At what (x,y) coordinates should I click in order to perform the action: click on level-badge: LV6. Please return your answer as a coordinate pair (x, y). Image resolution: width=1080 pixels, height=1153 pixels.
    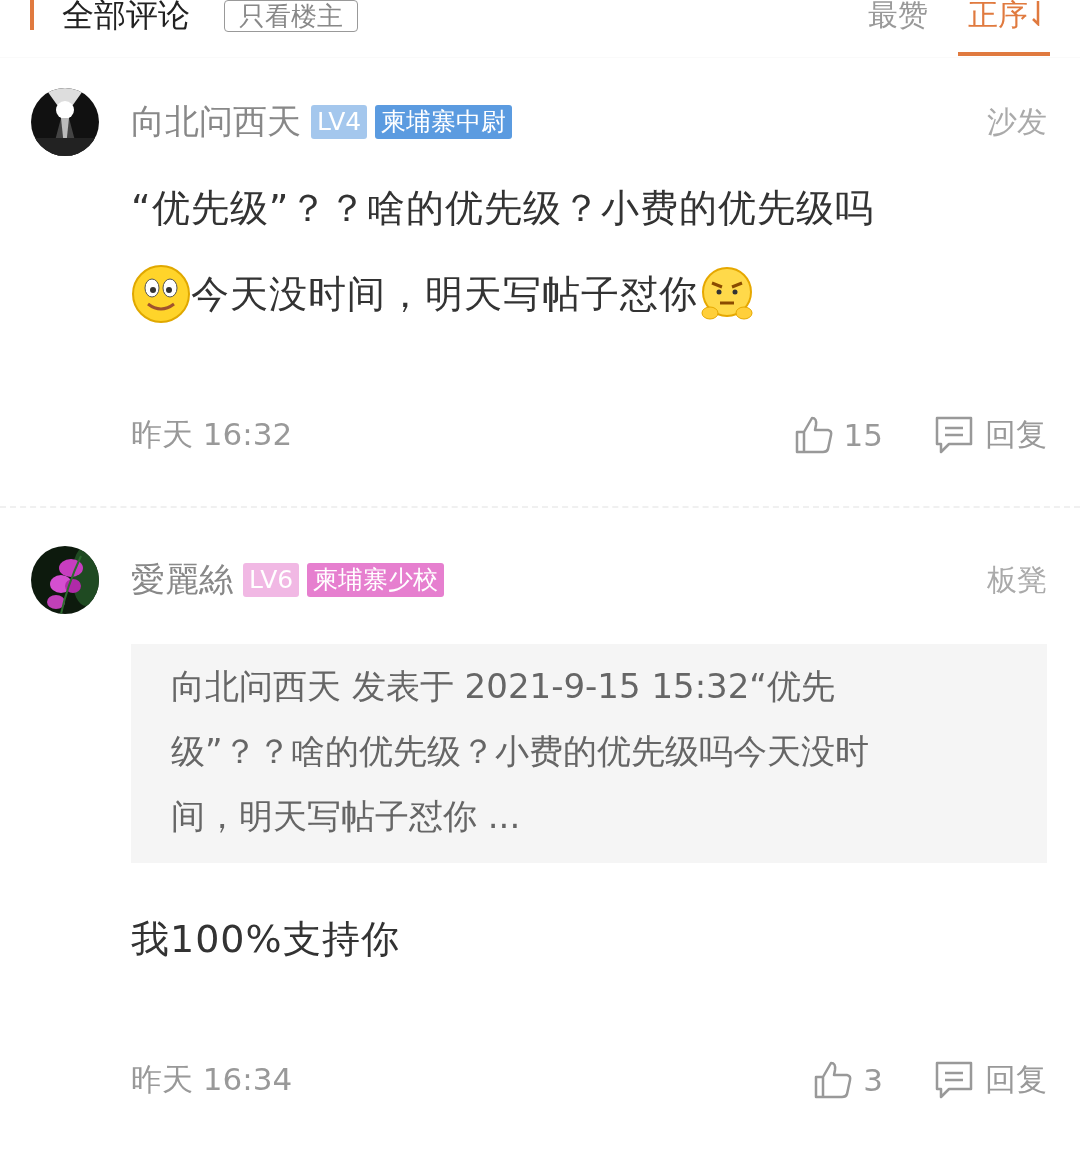
    Looking at the image, I should click on (271, 580).